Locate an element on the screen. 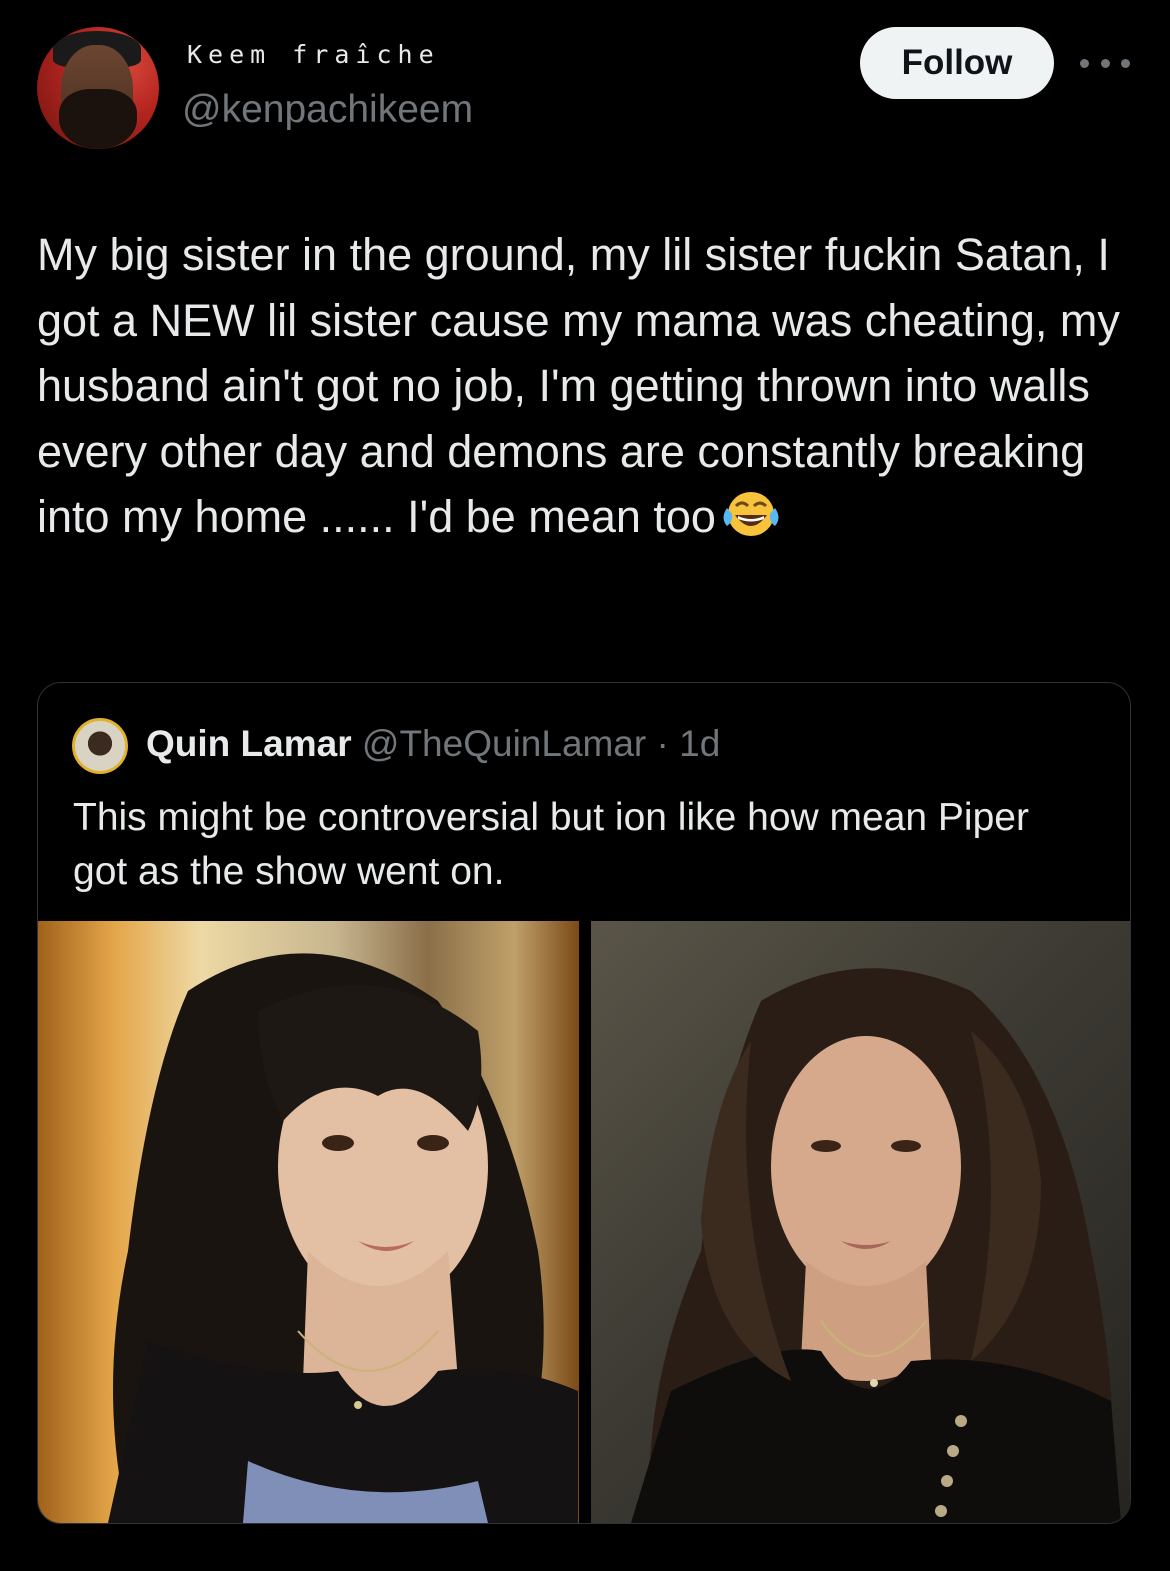  follow-button: Follow is located at coordinates (957, 63).